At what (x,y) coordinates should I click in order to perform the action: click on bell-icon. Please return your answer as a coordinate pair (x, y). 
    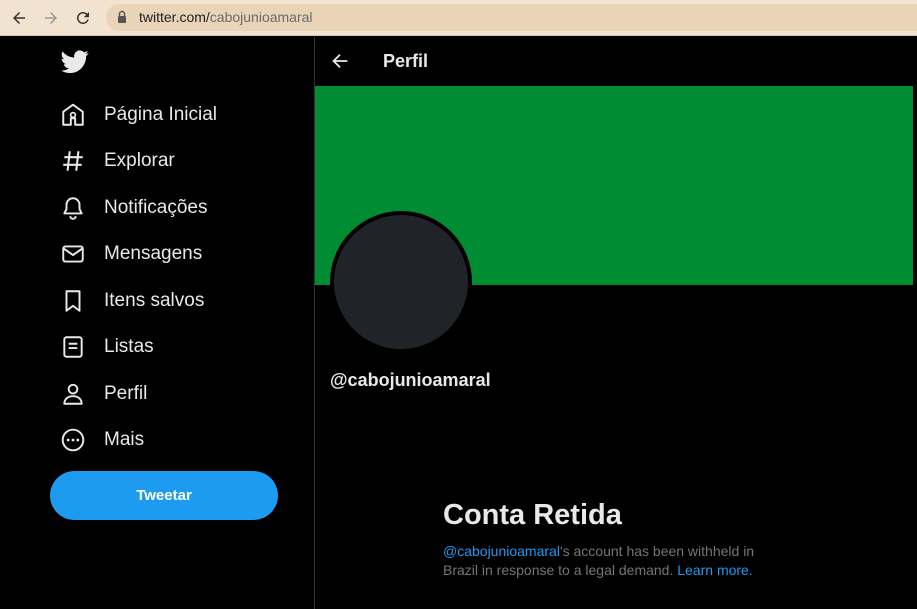
    Looking at the image, I should click on (73, 208).